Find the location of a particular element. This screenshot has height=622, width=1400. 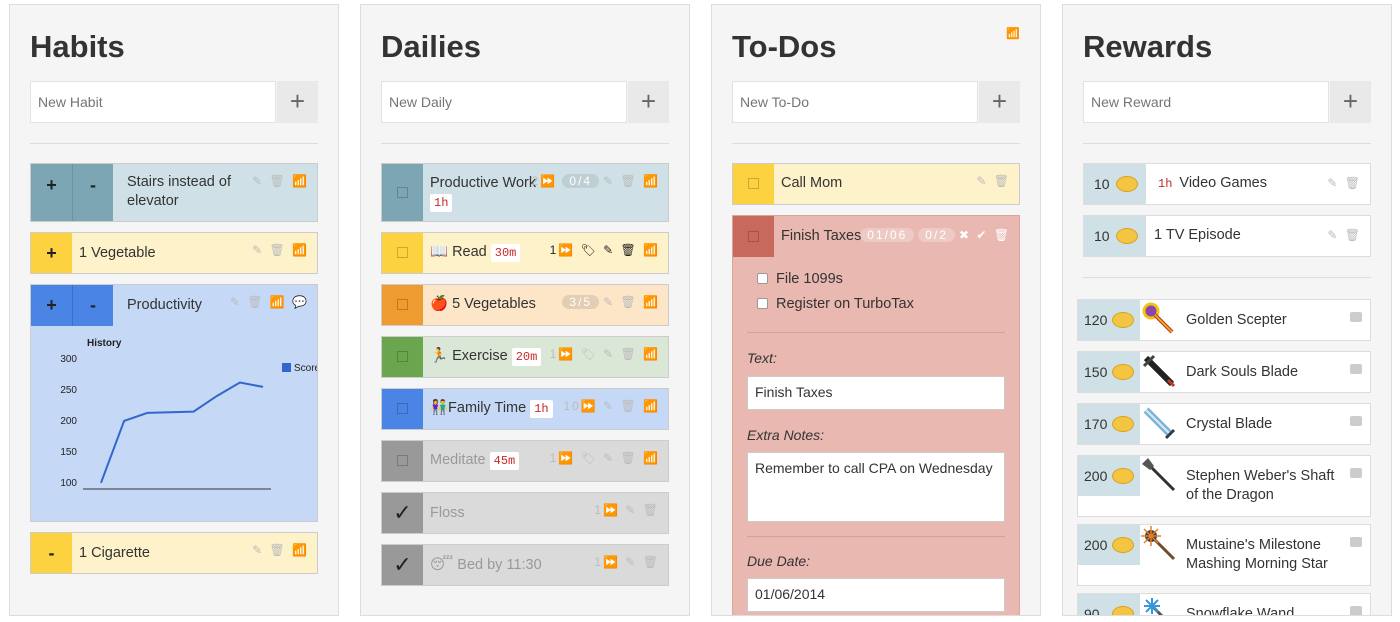

reward-video-games: 10 1h Video Games ✎ 🗑 is located at coordinates (1227, 184).